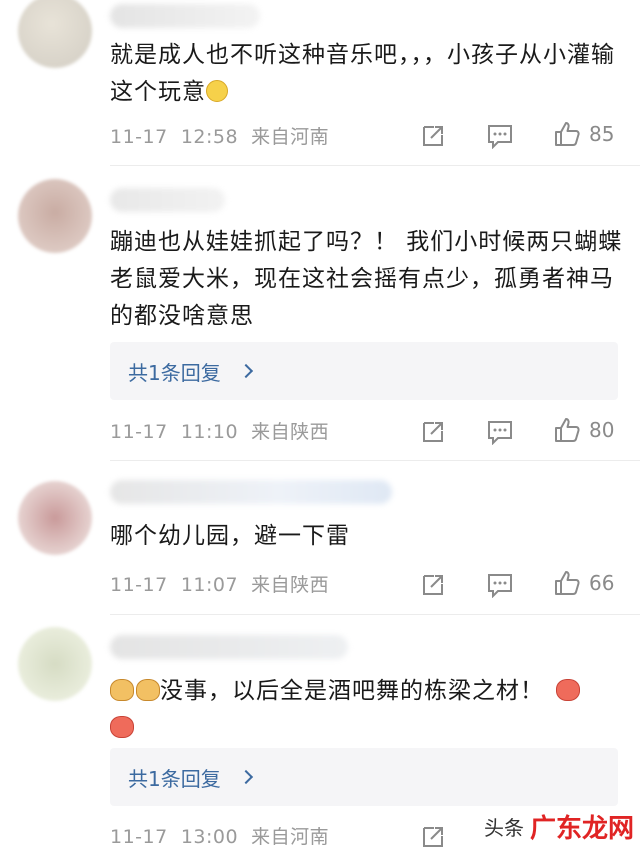 The width and height of the screenshot is (640, 853). What do you see at coordinates (352, 691) in the screenshot?
I see `comment-text-content: 没事，以后全是酒吧舞的栋梁之材！` at bounding box center [352, 691].